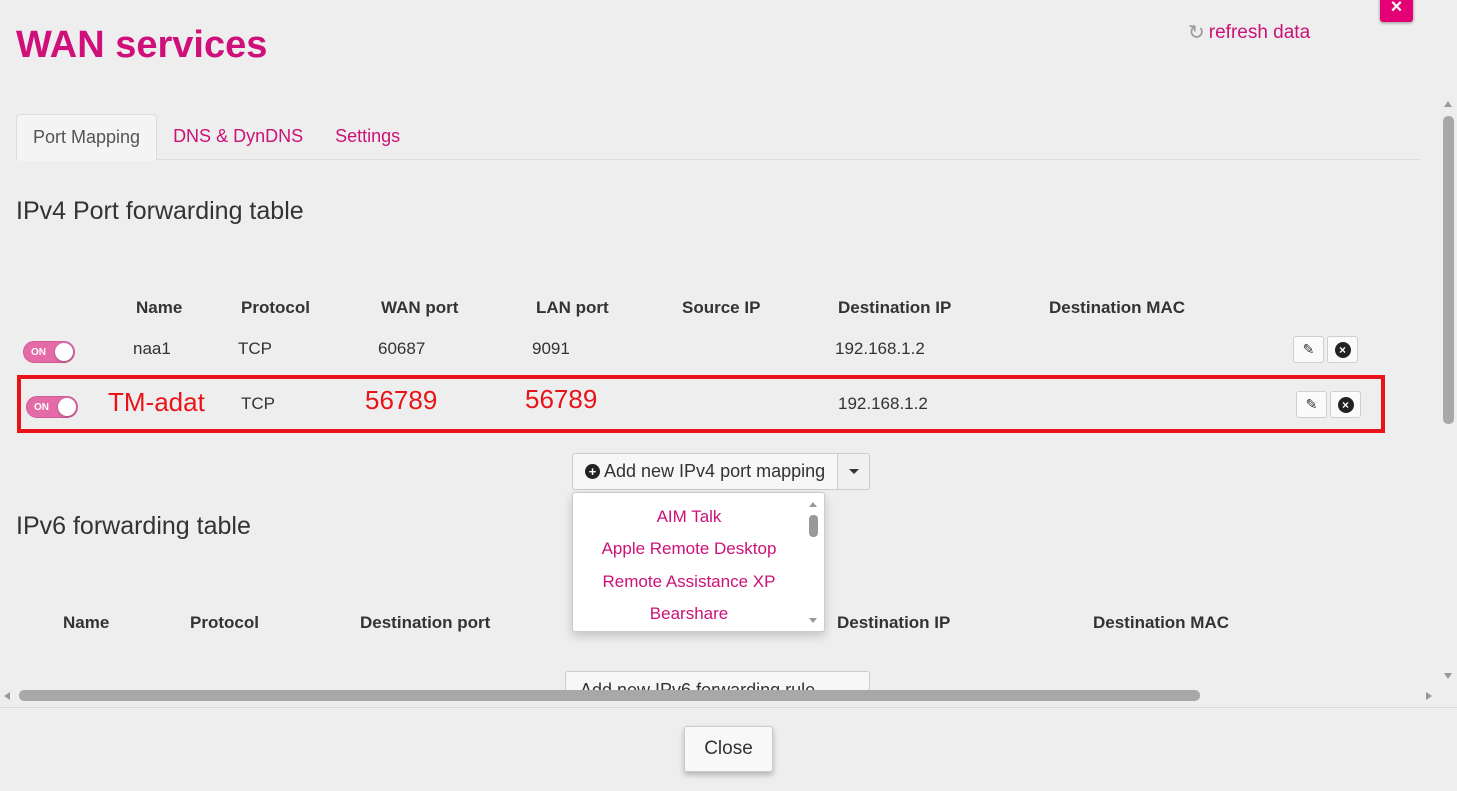 This screenshot has width=1457, height=791. I want to click on tab-bar: Port Mapping DNS & DynDNS Settings, so click(718, 137).